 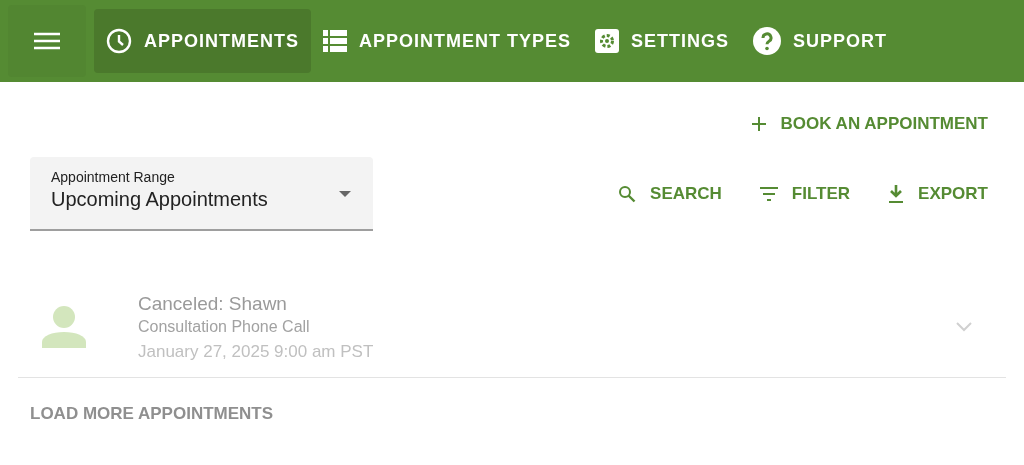 What do you see at coordinates (768, 194) in the screenshot?
I see `filter-icon` at bounding box center [768, 194].